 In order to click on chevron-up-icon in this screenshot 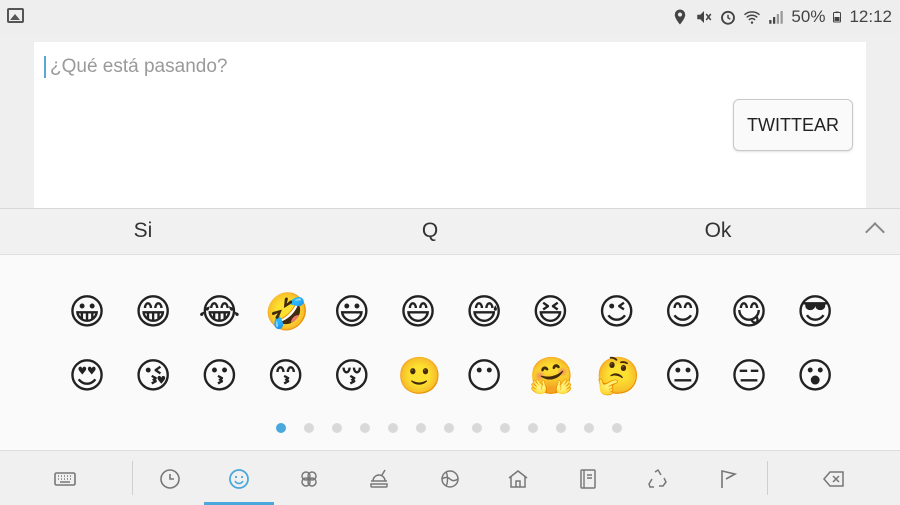, I will do `click(875, 232)`.